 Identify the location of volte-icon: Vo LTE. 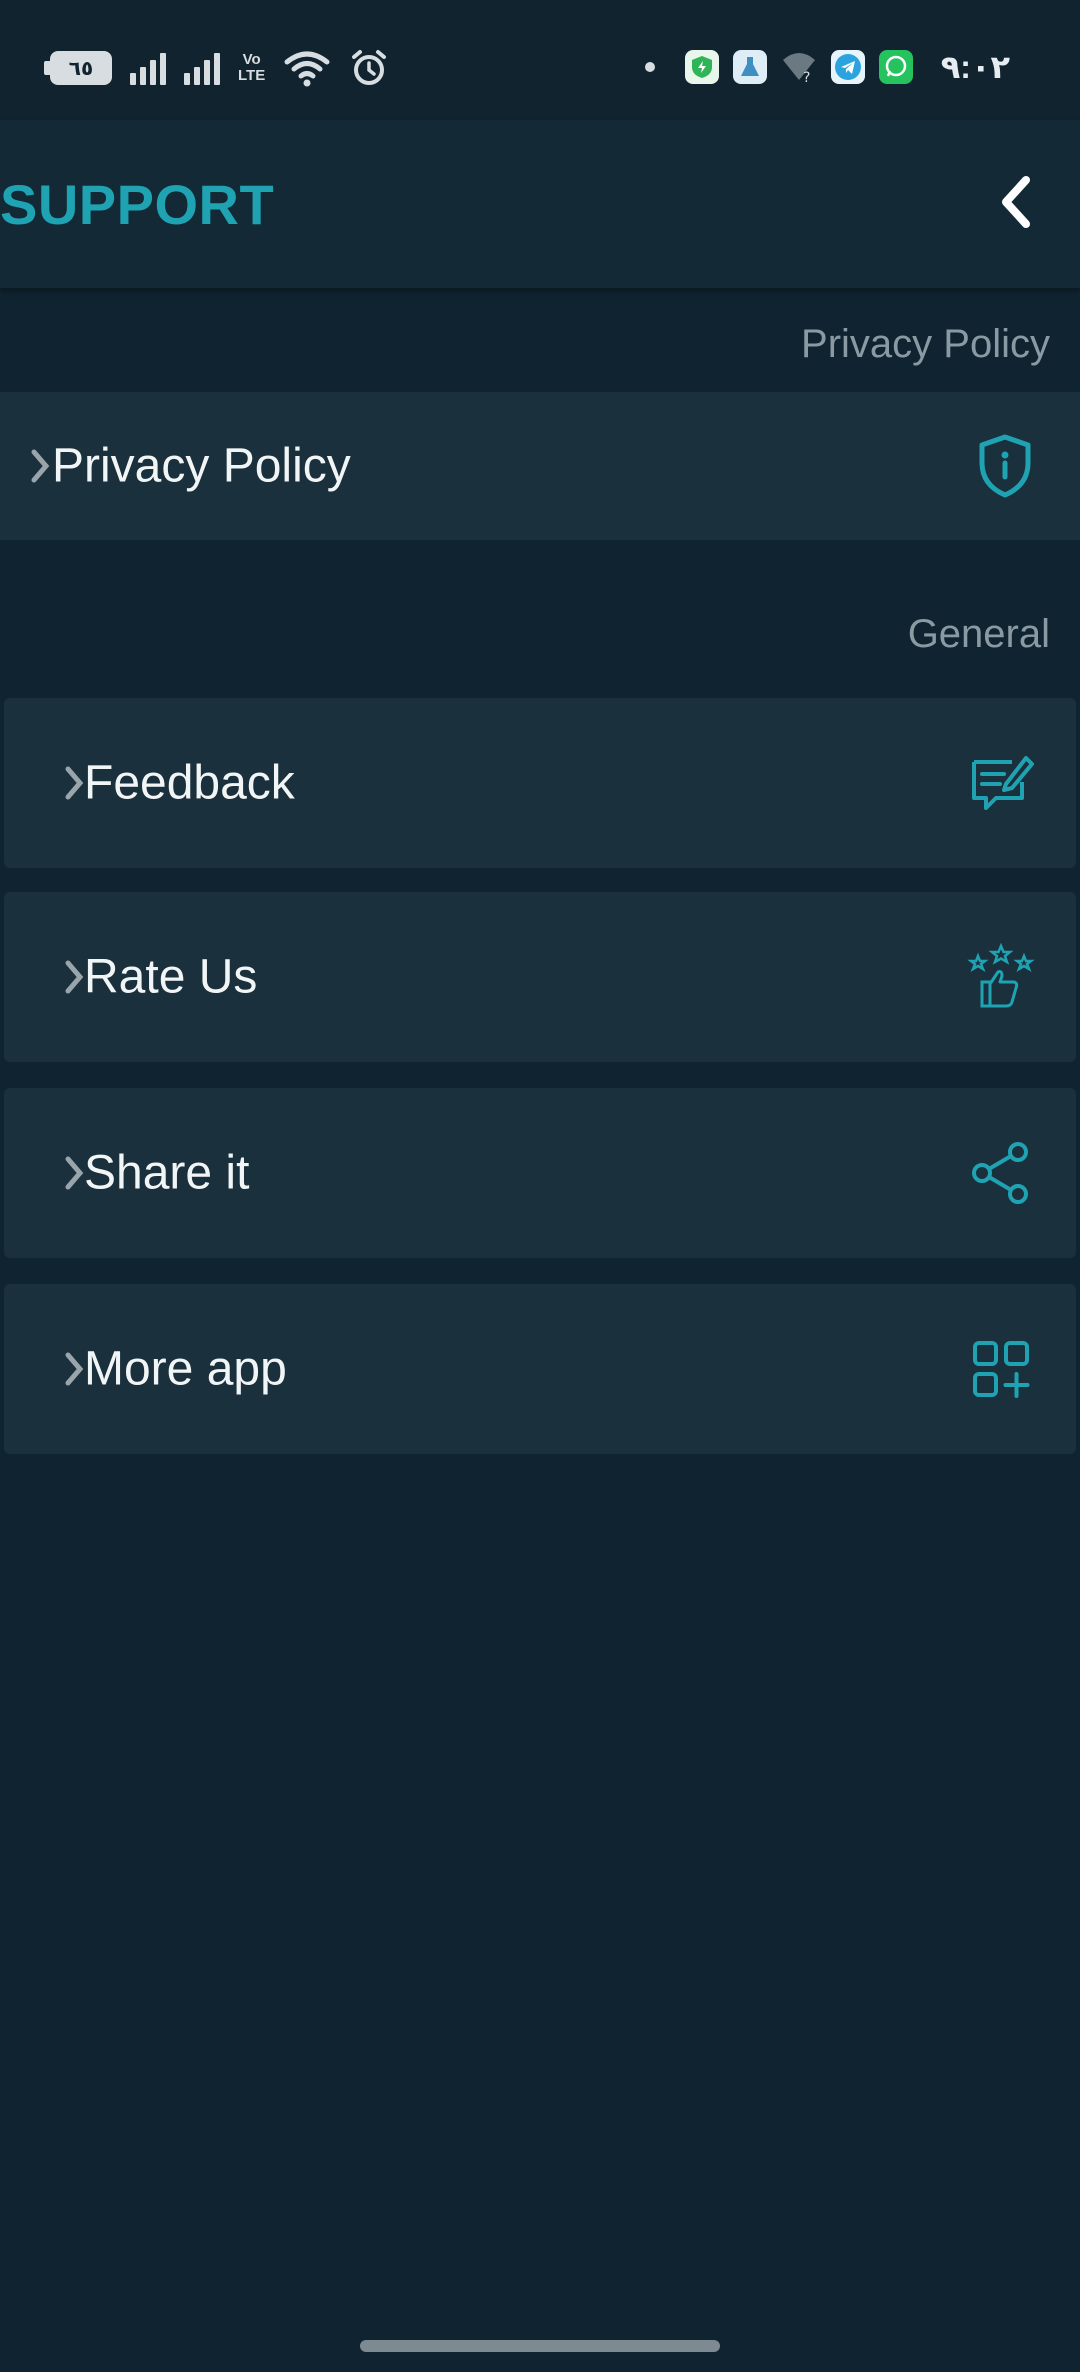
(251, 68).